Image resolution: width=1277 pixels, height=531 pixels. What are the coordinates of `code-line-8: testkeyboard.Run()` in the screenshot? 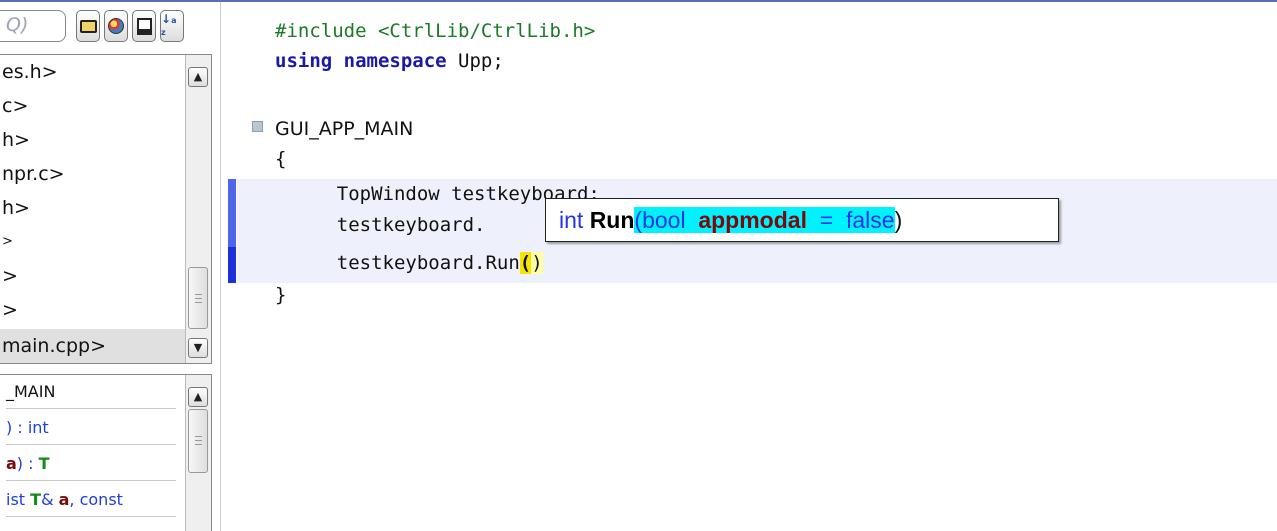 It's located at (417, 263).